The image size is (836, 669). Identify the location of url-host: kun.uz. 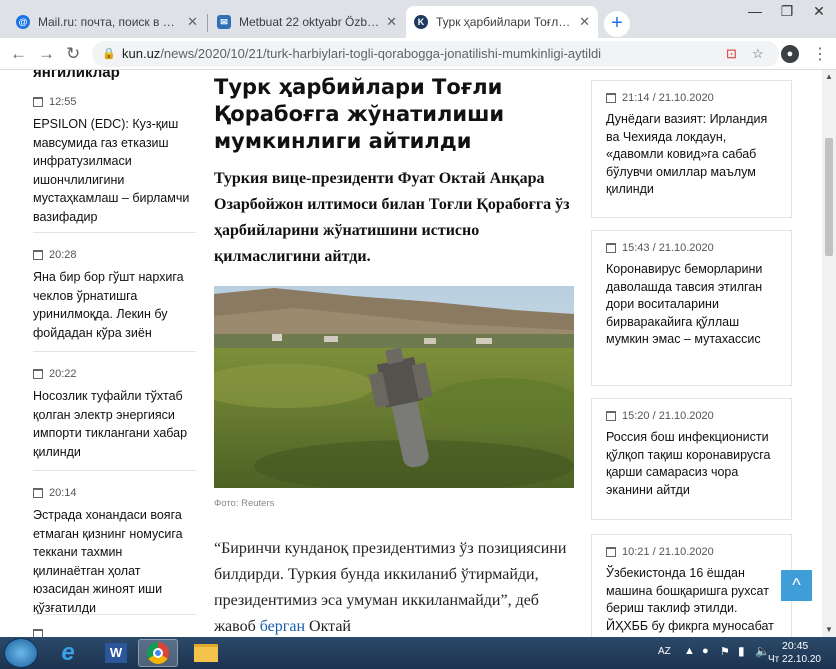
(141, 53).